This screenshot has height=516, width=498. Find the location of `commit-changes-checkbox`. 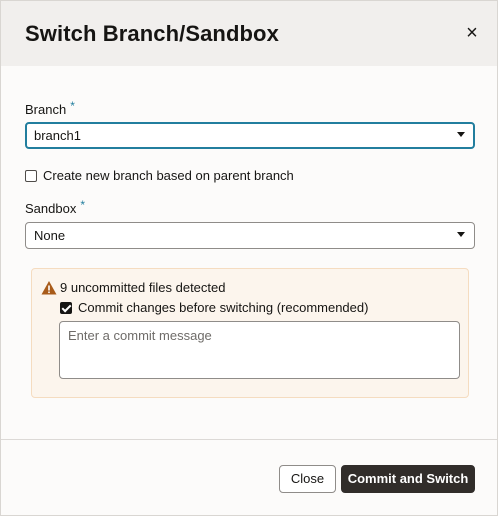

commit-changes-checkbox is located at coordinates (66, 307).